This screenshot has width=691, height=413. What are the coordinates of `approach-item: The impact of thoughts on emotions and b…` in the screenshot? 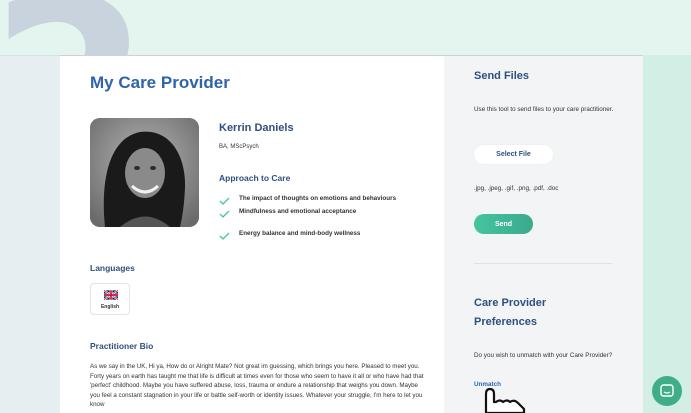 It's located at (319, 199).